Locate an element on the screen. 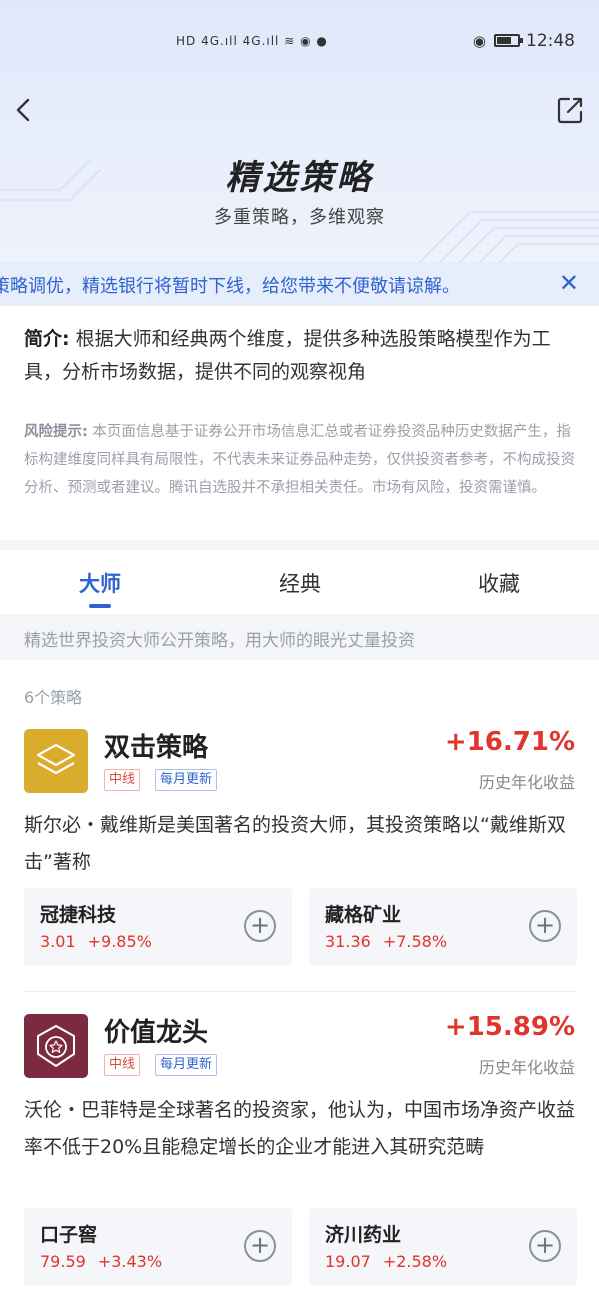 The image size is (599, 1299). stock-quote: 3.01 +9.85% is located at coordinates (96, 941).